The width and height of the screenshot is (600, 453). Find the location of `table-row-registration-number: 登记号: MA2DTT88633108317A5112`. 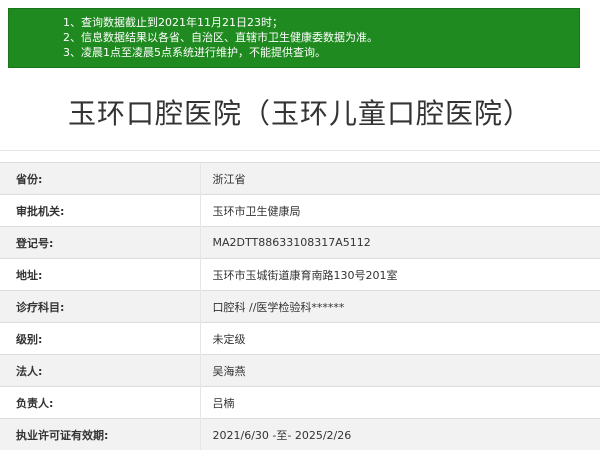

table-row-registration-number: 登记号: MA2DTT88633108317A5112 is located at coordinates (300, 242).